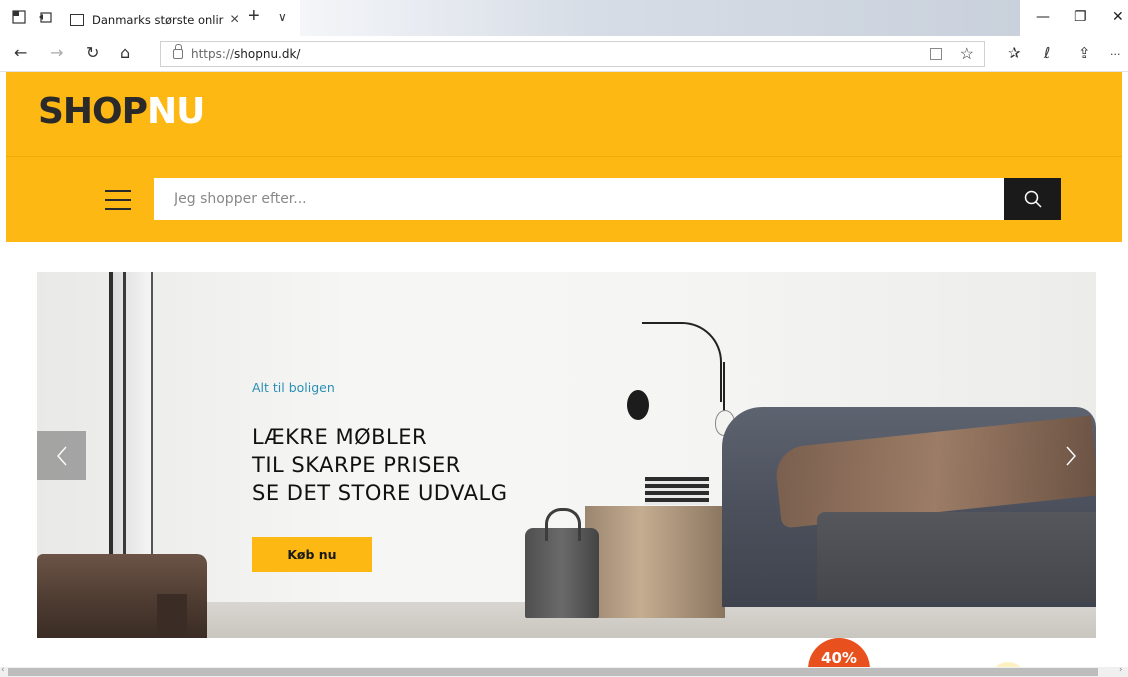 This screenshot has height=677, width=1128. What do you see at coordinates (936, 54) in the screenshot?
I see `reading-view-icon` at bounding box center [936, 54].